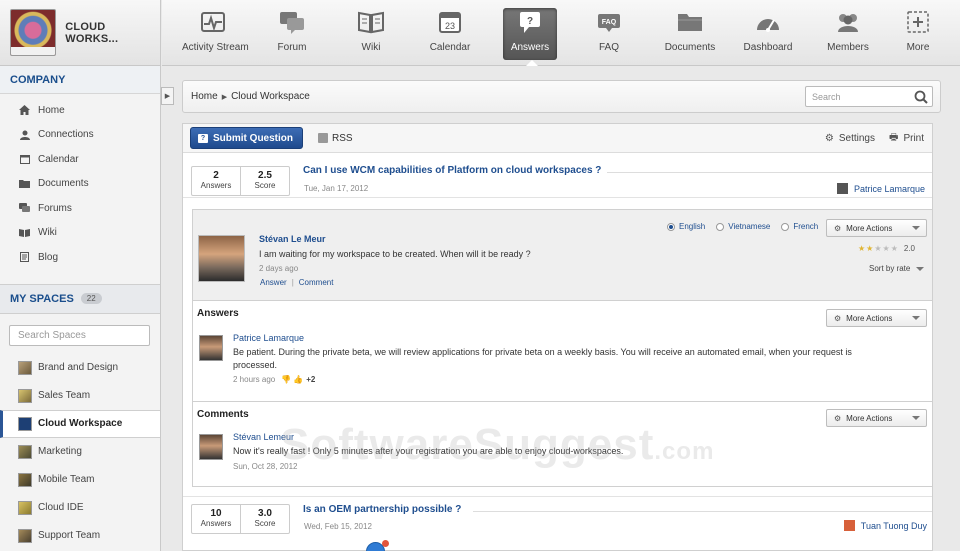  I want to click on sidebar-item-connections: Connections, so click(80, 135).